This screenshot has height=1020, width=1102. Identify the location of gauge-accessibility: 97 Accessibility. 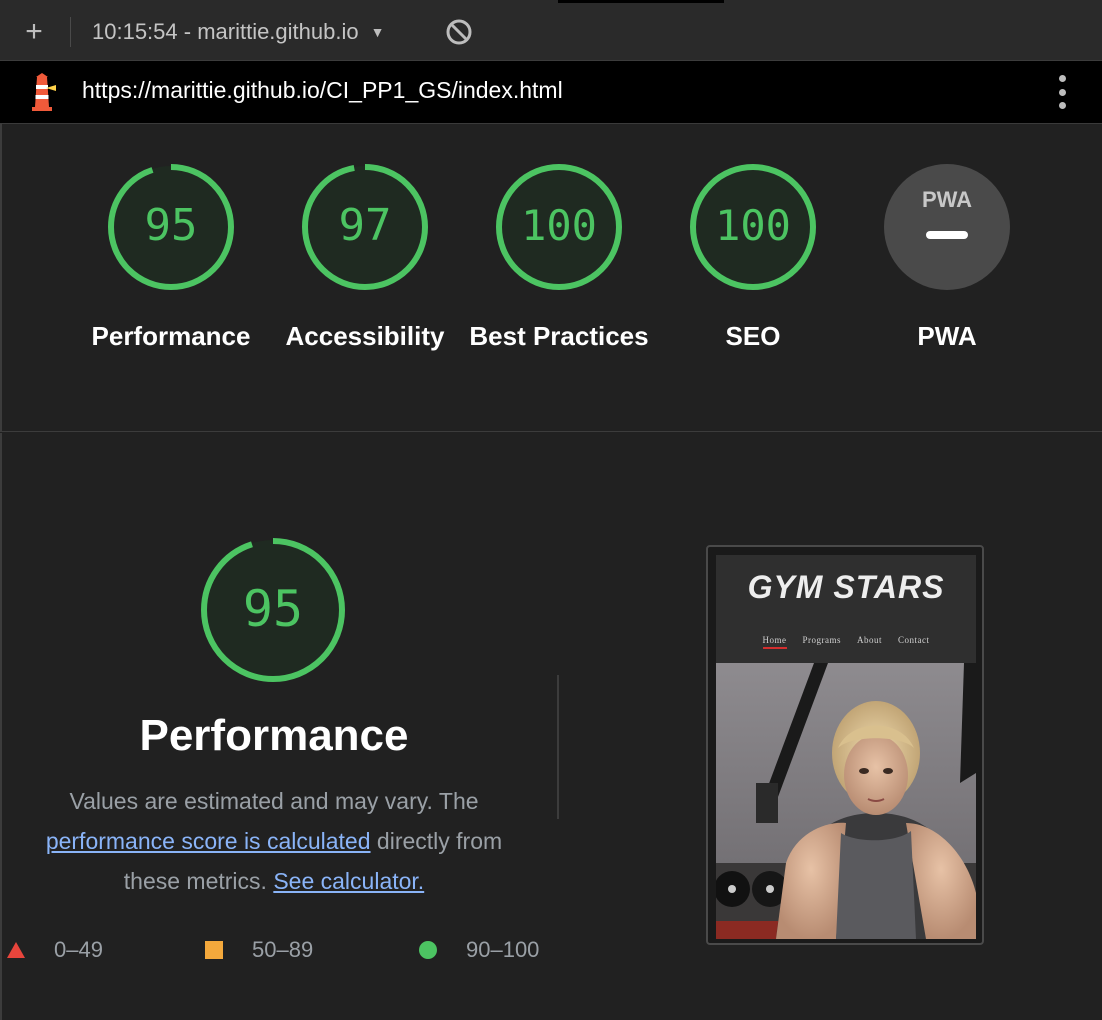
(365, 259).